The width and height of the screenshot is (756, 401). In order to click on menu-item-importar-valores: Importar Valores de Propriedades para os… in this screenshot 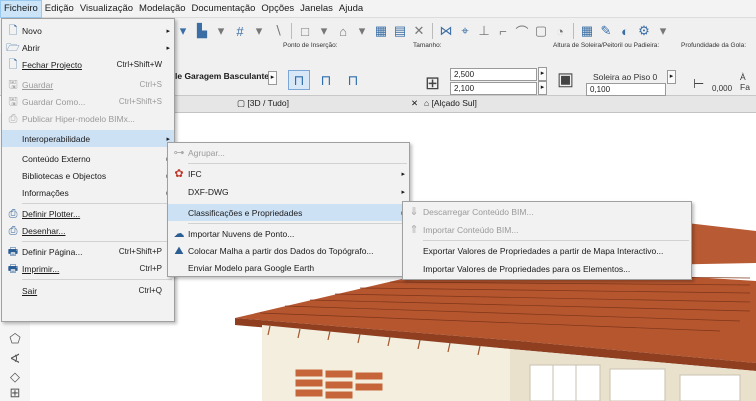, I will do `click(547, 268)`.